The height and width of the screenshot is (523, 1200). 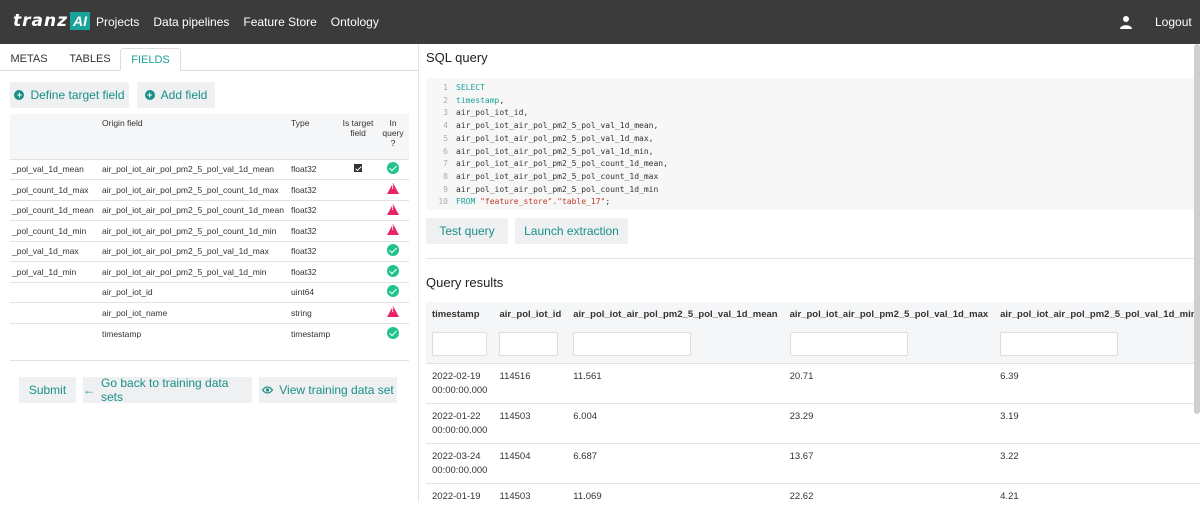 What do you see at coordinates (1173, 22) in the screenshot?
I see `logout-link: Logout` at bounding box center [1173, 22].